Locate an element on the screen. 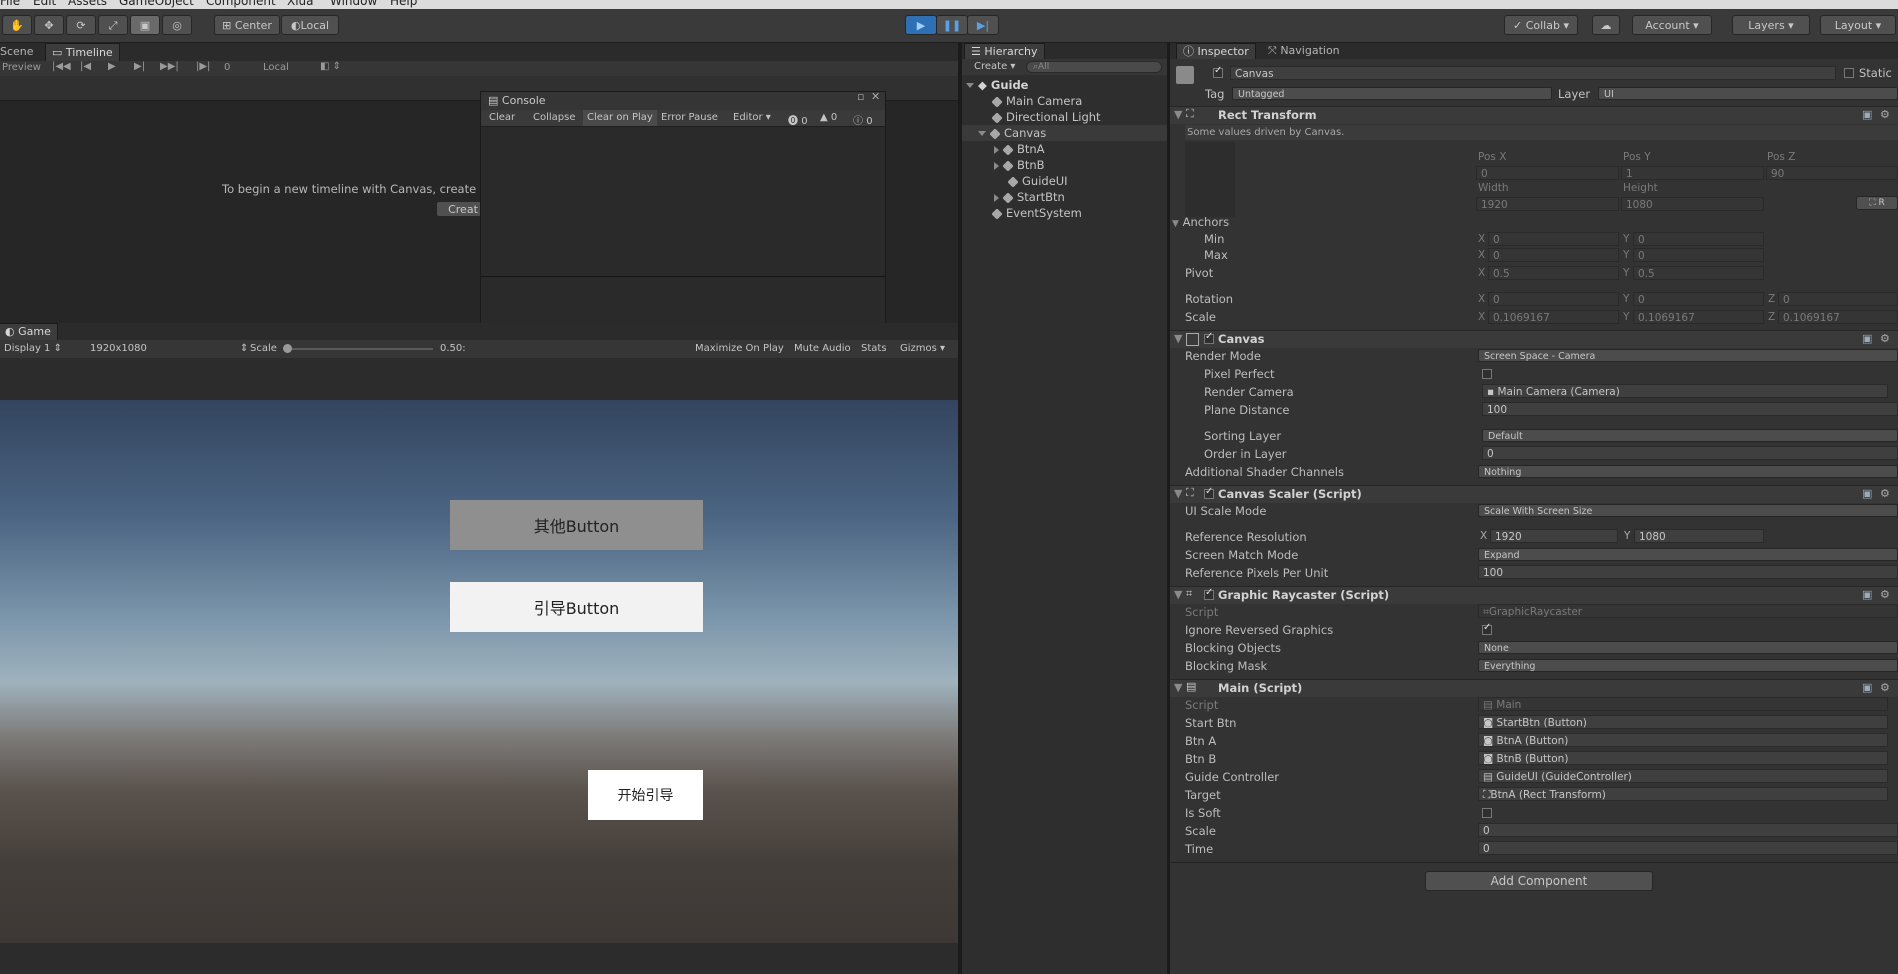 The height and width of the screenshot is (974, 1898). rotation-x-field: 0 is located at coordinates (1553, 299).